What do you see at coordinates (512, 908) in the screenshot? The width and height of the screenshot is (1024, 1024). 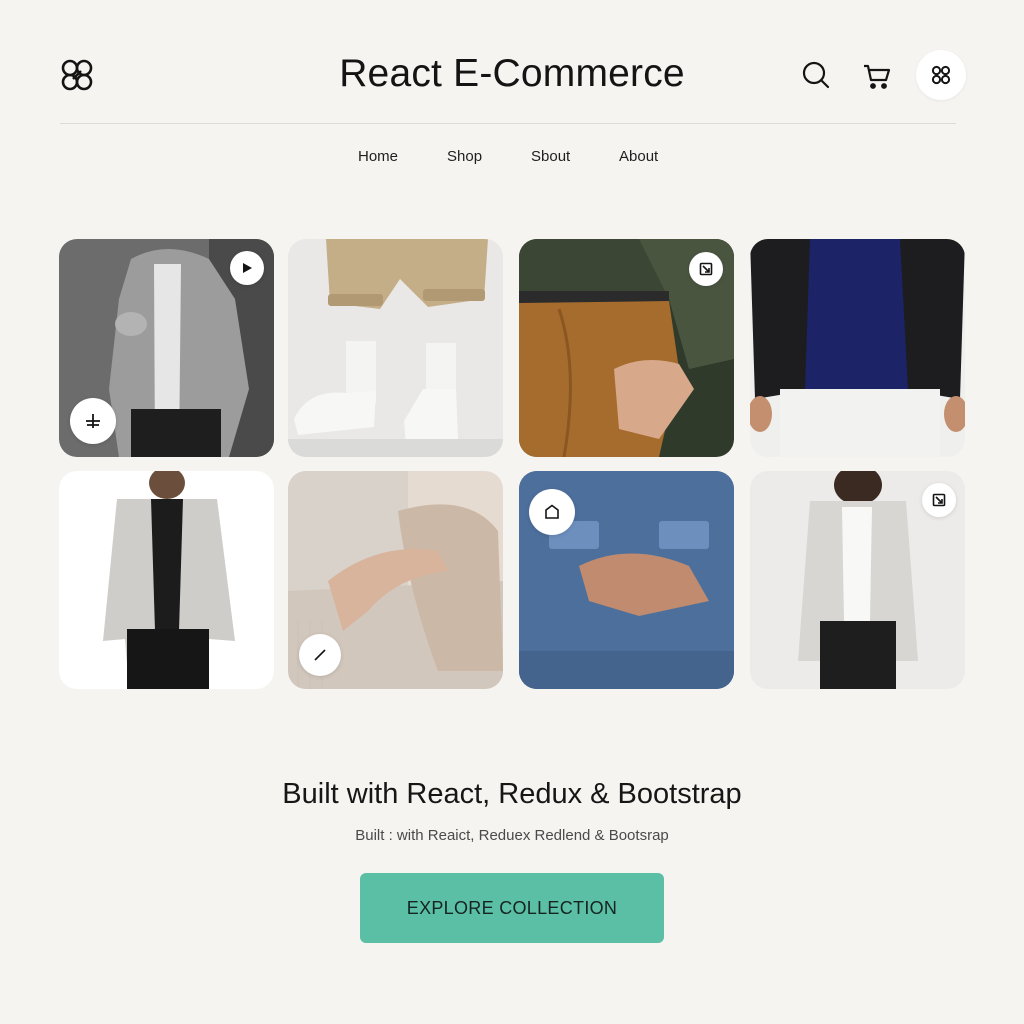 I see `explore-collection-button: EXPLORE COLLECTION` at bounding box center [512, 908].